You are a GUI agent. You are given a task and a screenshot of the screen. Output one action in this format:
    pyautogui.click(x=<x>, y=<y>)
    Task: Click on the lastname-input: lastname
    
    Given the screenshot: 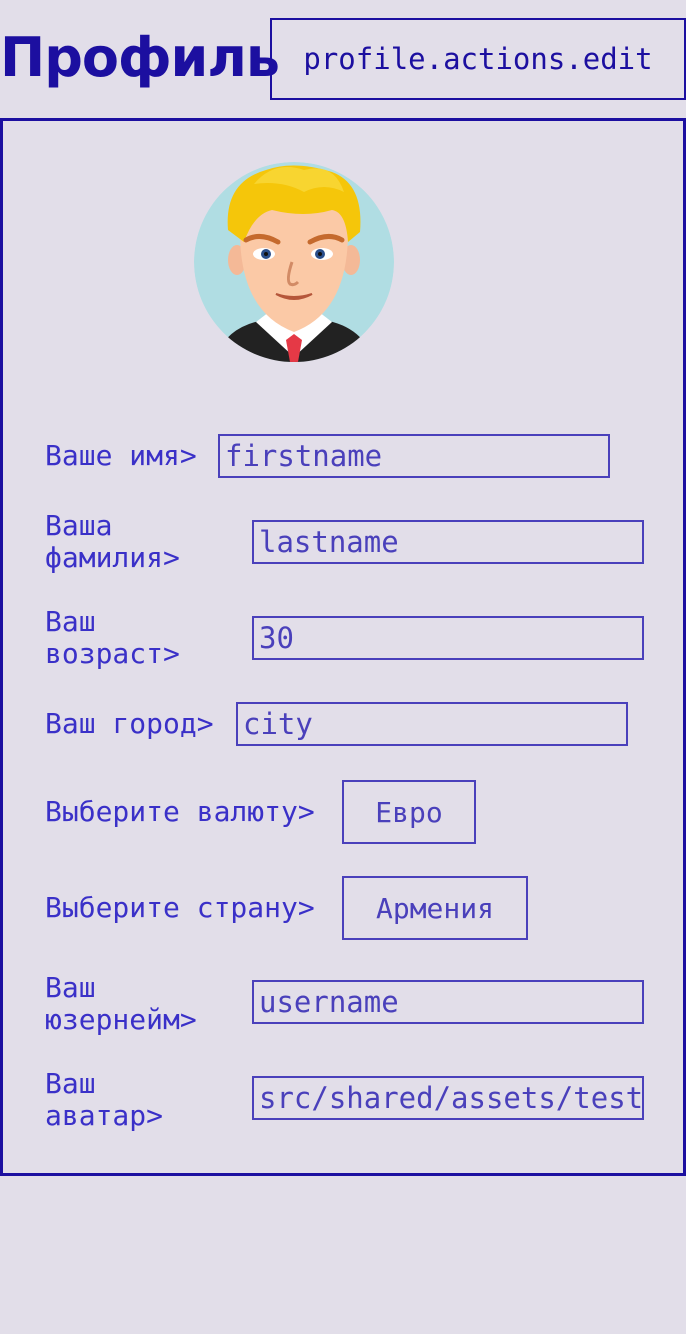 What is the action you would take?
    pyautogui.click(x=448, y=542)
    